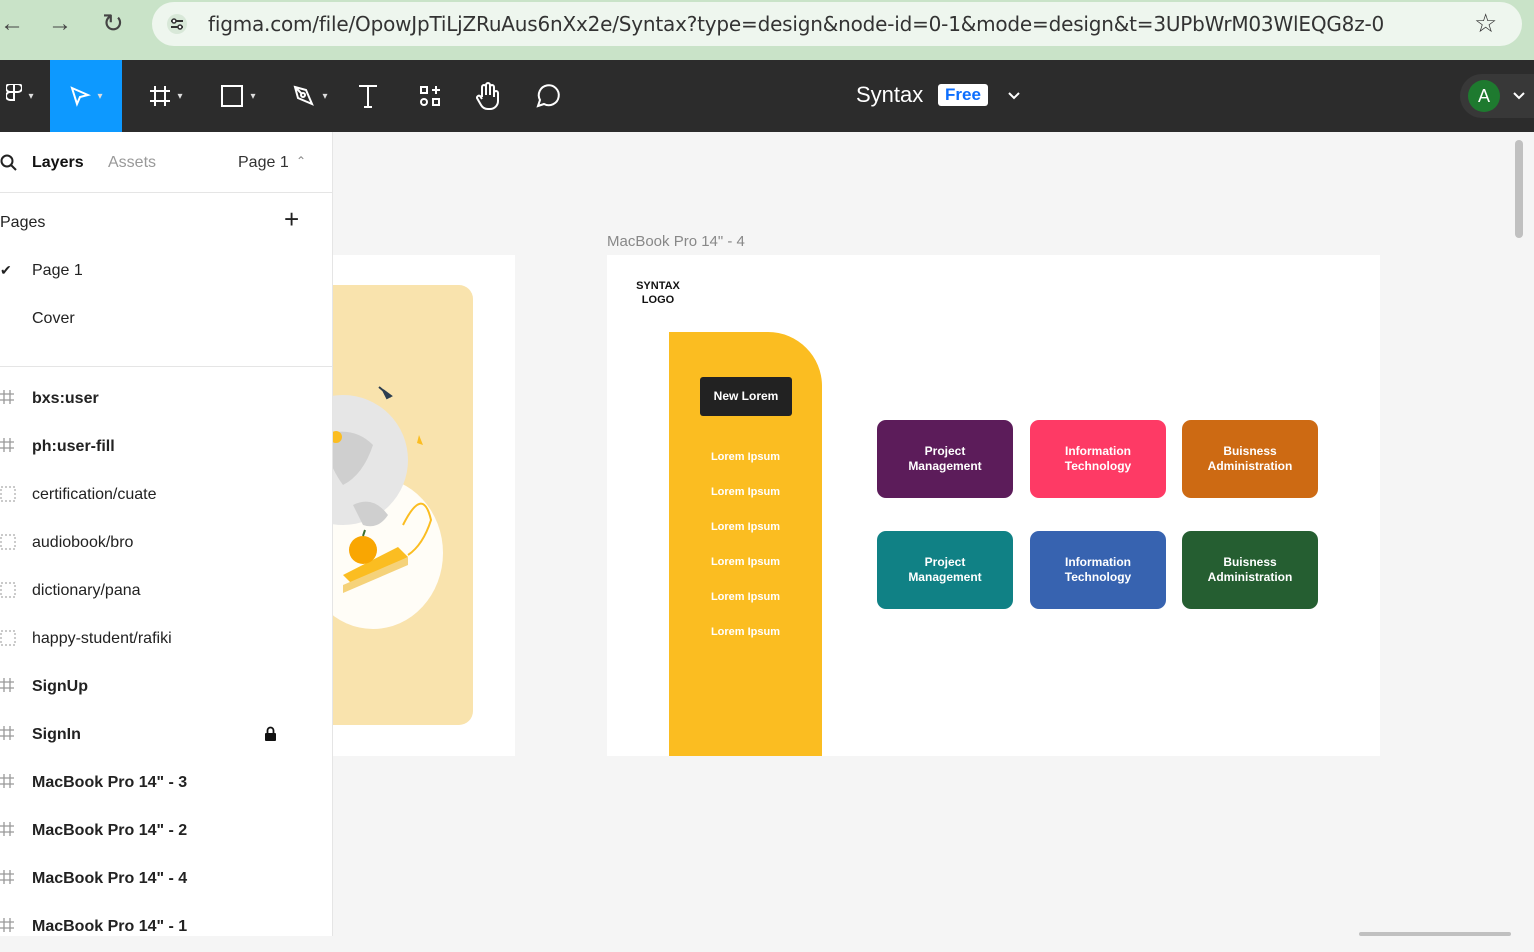  Describe the element at coordinates (166, 736) in the screenshot. I see `layer-row: SignIn` at that location.